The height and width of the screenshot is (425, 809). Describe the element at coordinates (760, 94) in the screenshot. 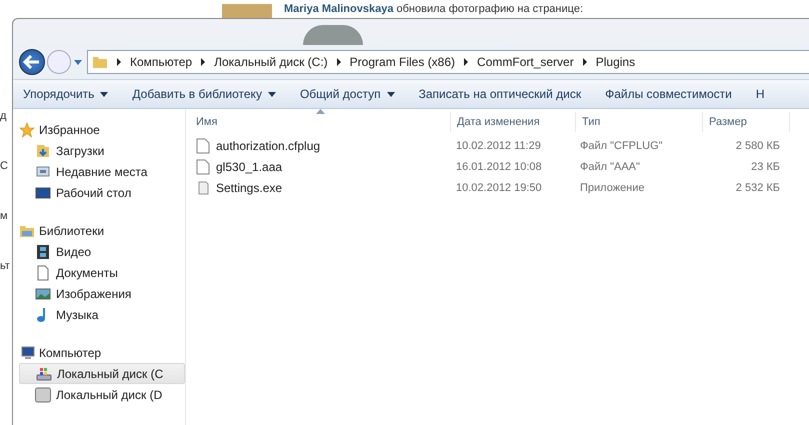

I see `toolbar-button: Н` at that location.